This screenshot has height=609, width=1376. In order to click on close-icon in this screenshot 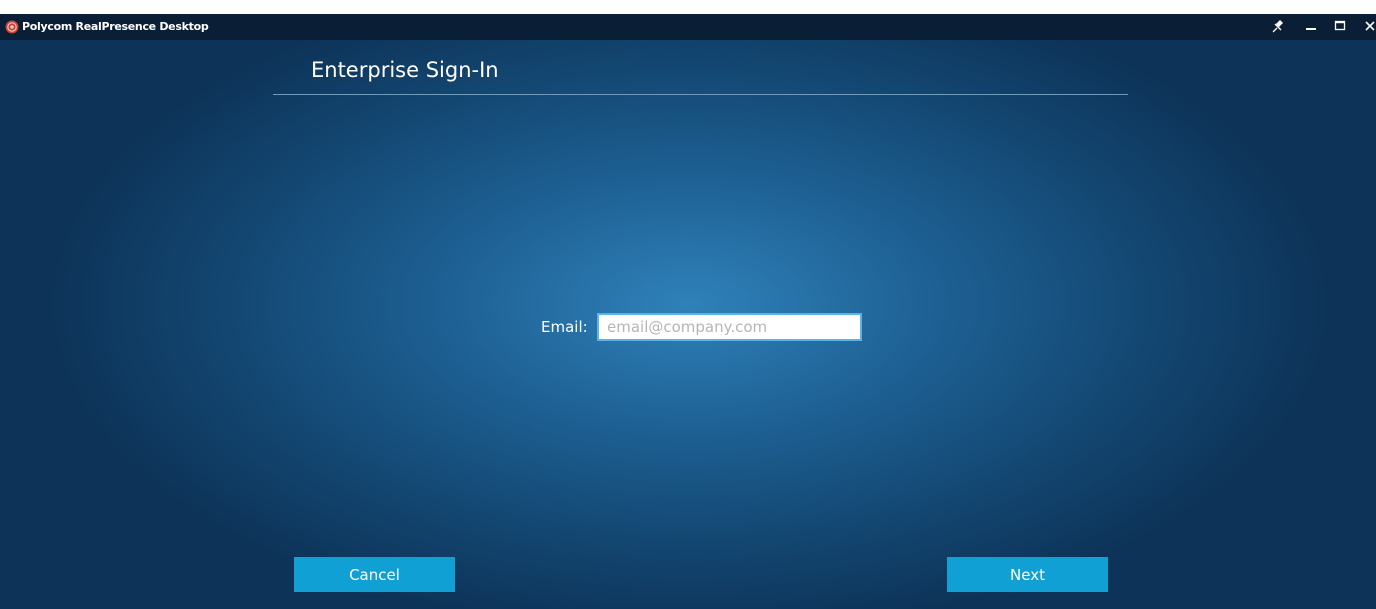, I will do `click(1370, 27)`.